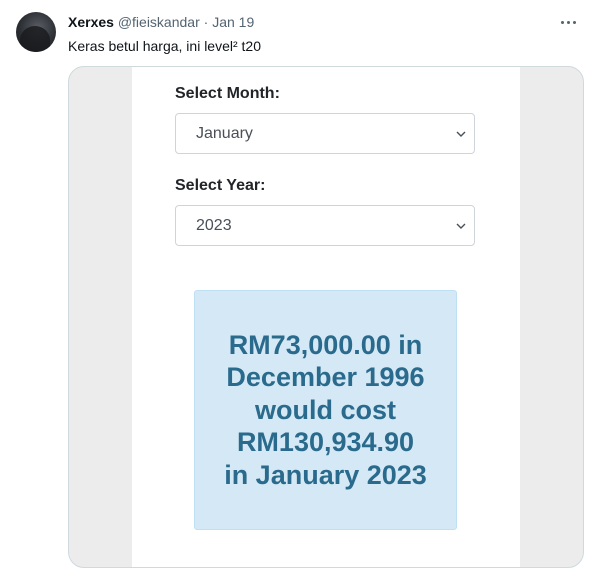 The width and height of the screenshot is (596, 568). I want to click on result-line: RM130,934.90, so click(325, 442).